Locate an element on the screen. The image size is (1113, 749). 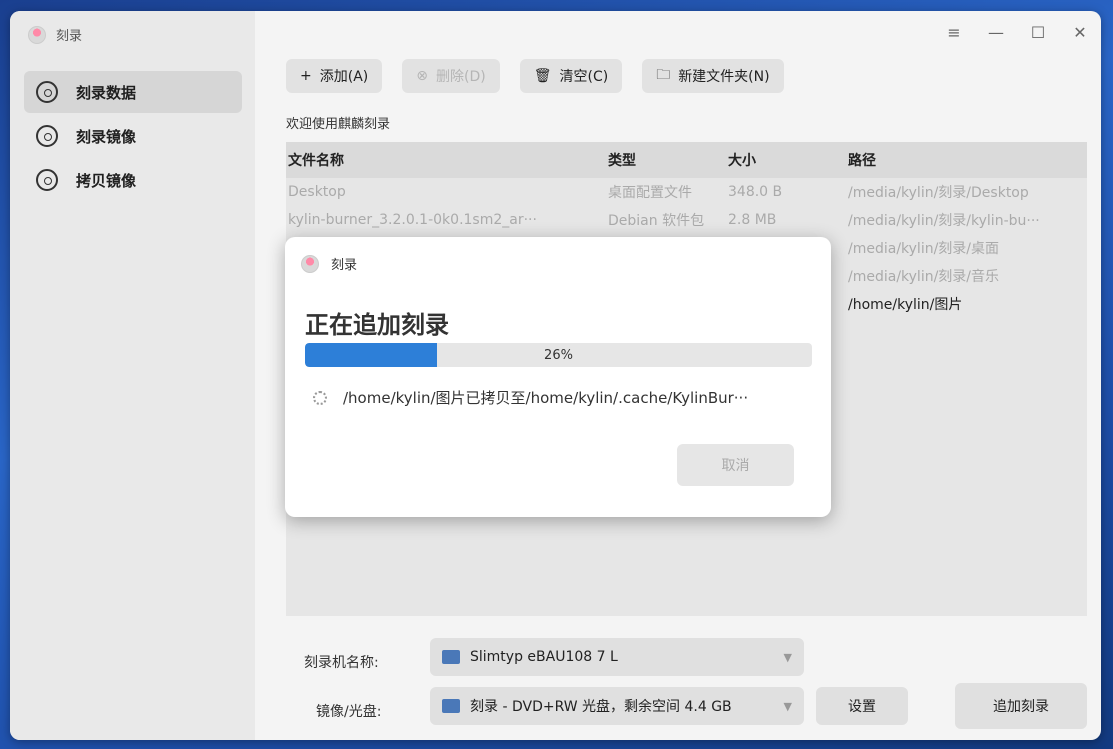
cell-name: Desktop is located at coordinates (317, 192).